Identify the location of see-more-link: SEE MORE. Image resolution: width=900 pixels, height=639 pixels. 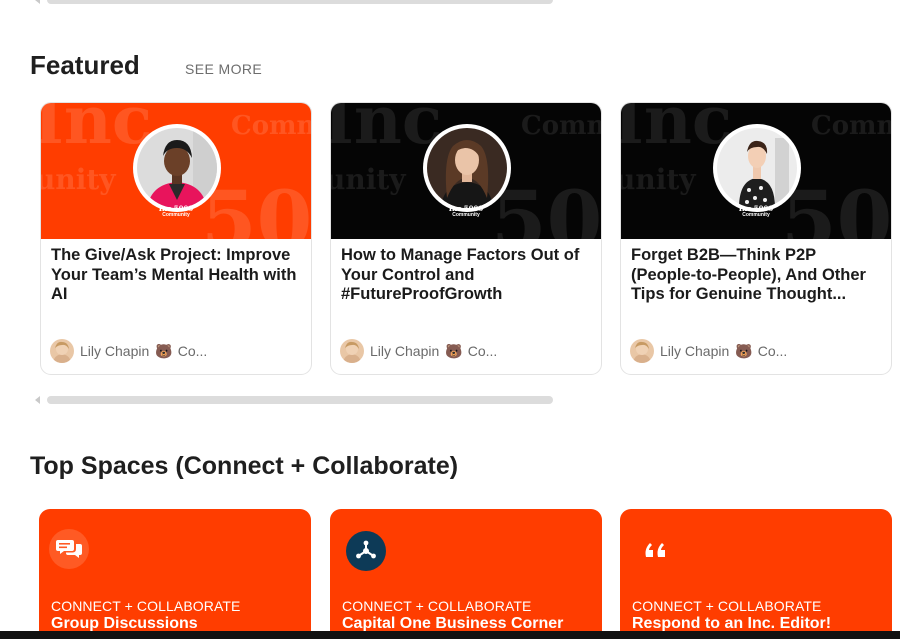
(223, 69).